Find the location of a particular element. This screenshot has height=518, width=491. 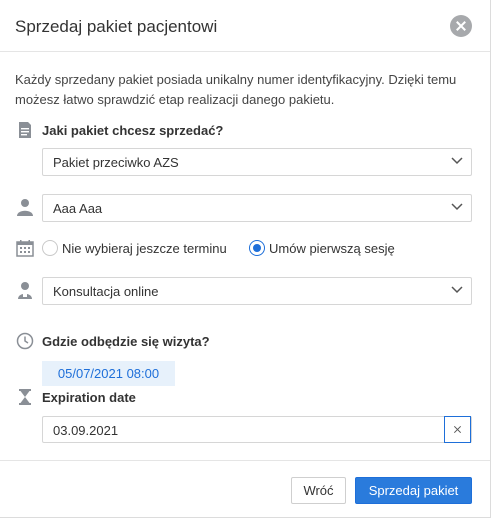

radio-no-date-label: Nie wybieraj jeszcze terminu is located at coordinates (144, 248).